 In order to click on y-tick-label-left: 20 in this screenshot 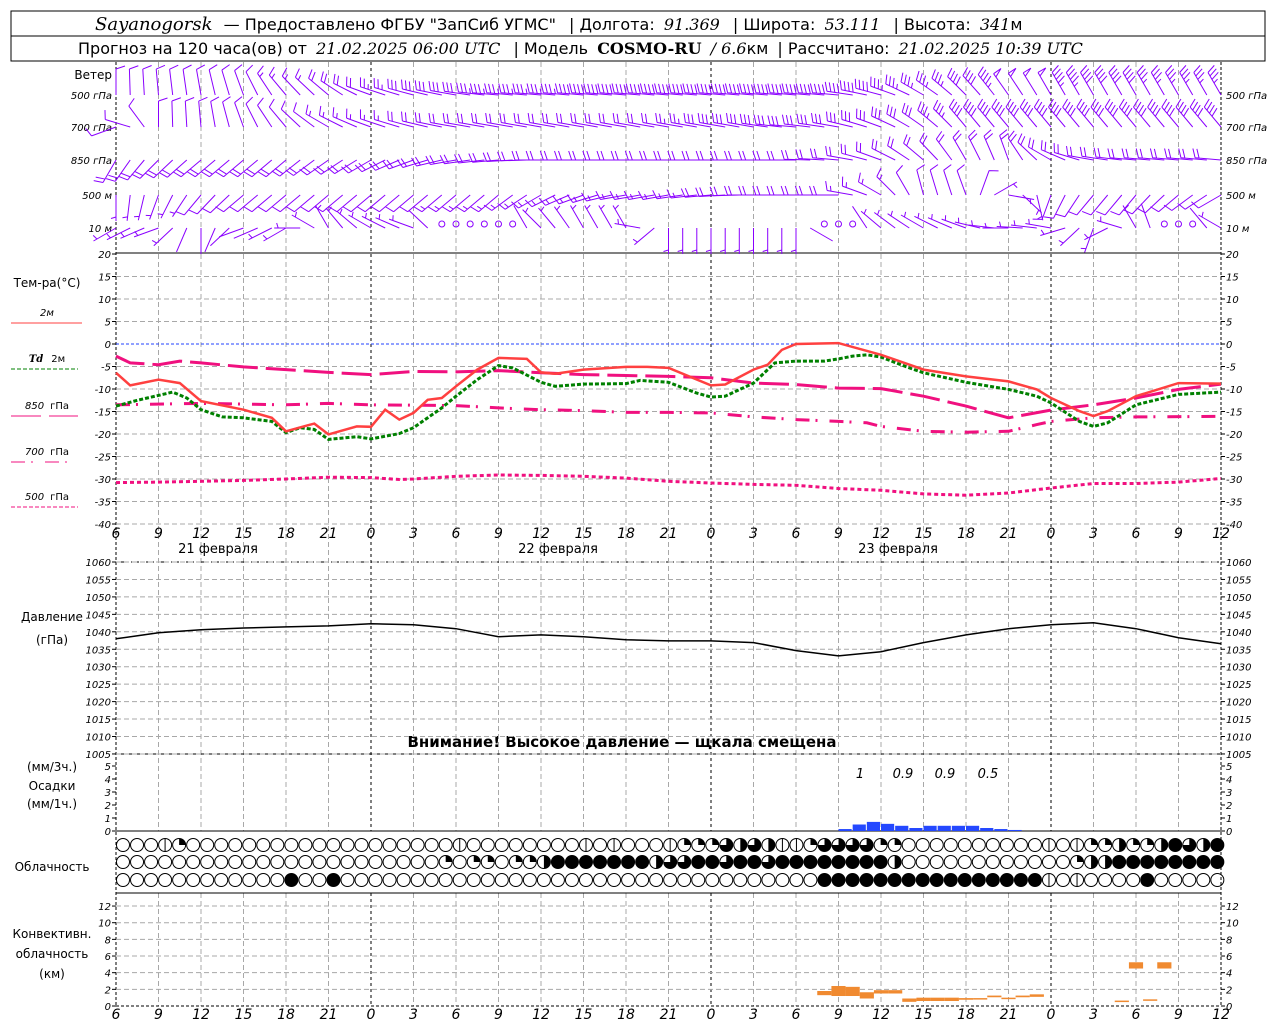, I will do `click(104, 255)`.